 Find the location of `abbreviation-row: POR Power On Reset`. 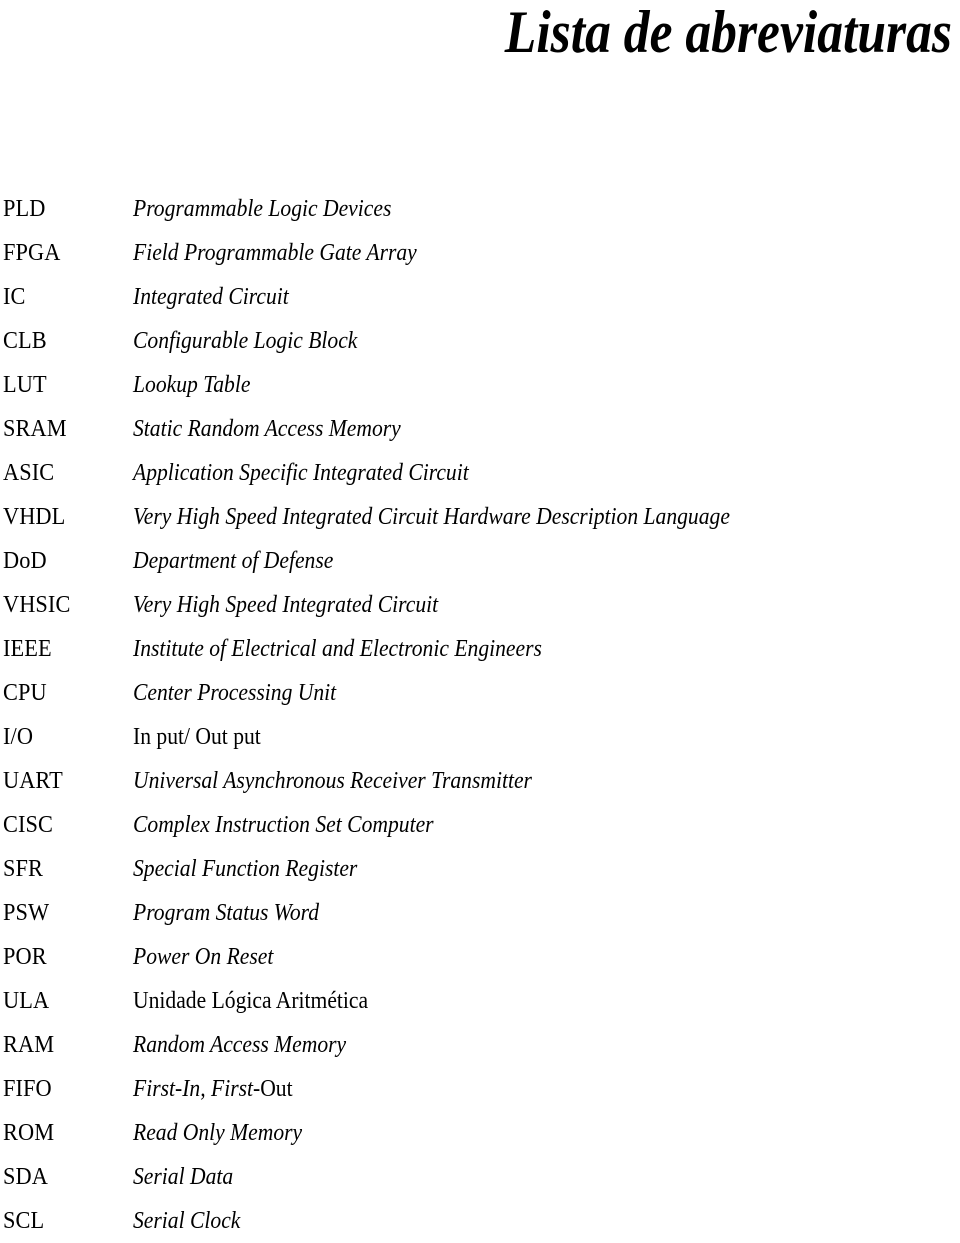

abbreviation-row: POR Power On Reset is located at coordinates (480, 957).